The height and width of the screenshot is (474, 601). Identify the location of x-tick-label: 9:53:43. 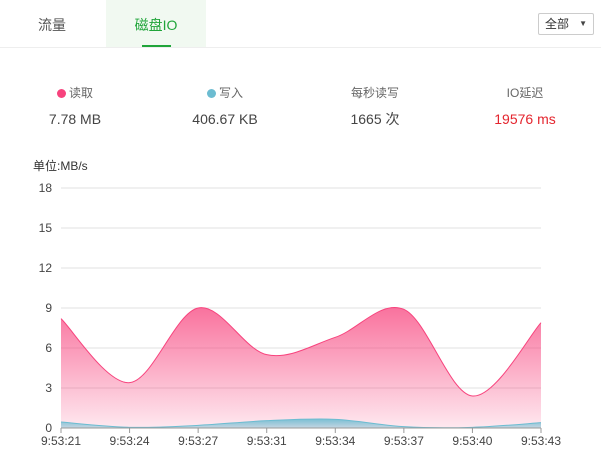
(541, 441).